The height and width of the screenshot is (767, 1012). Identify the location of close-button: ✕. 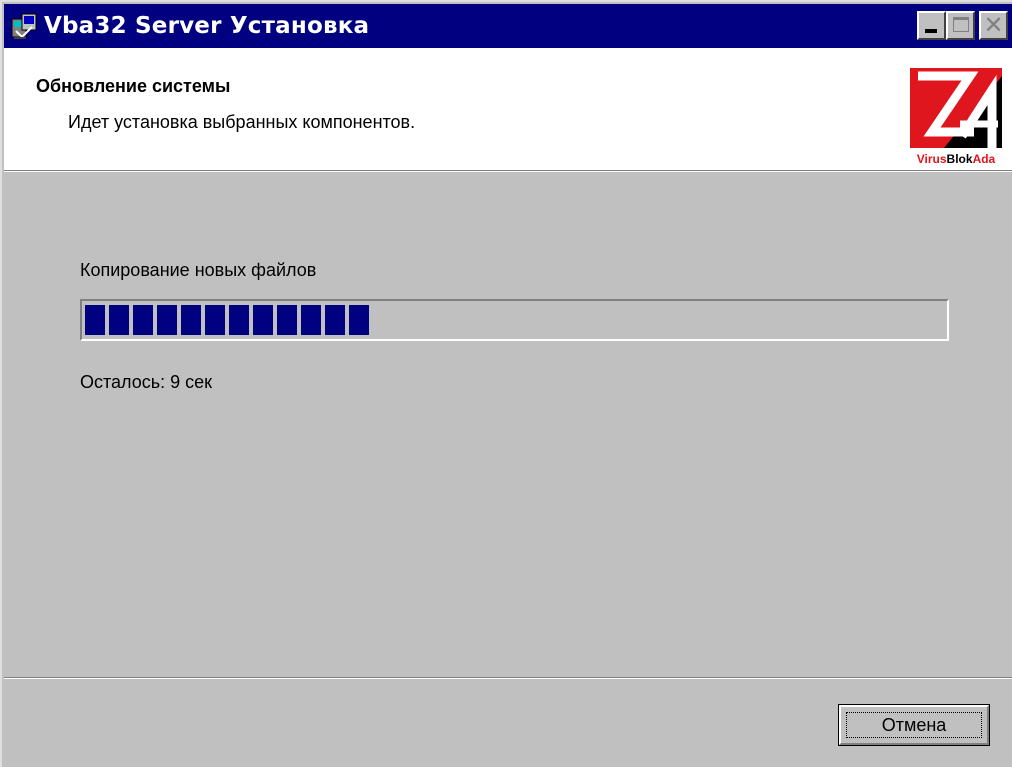
(993, 25).